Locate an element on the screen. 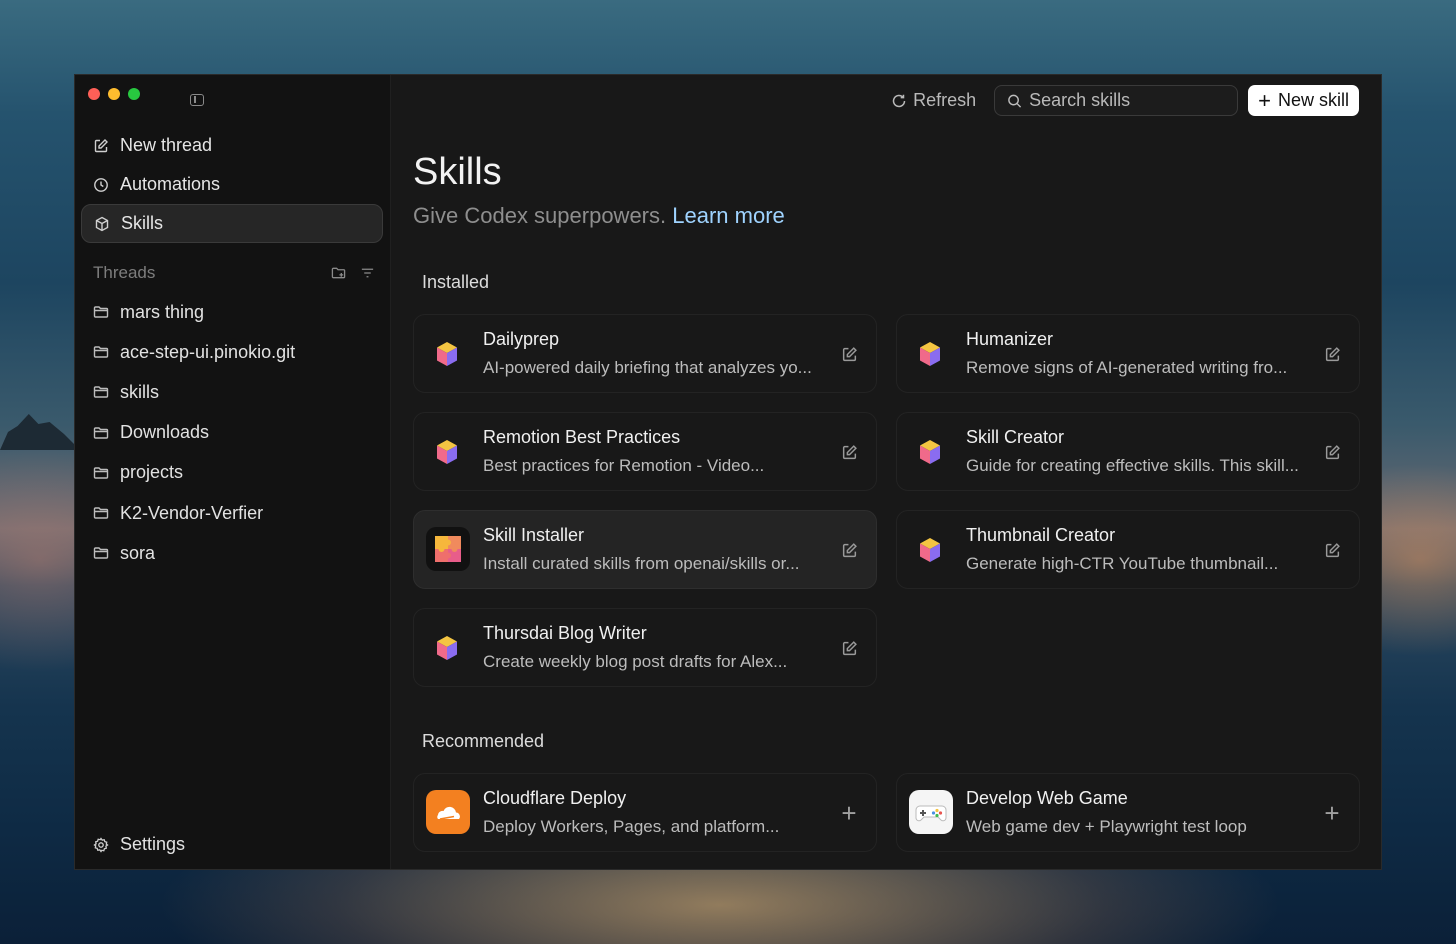 The height and width of the screenshot is (944, 1456). thread-item: skills is located at coordinates (232, 392).